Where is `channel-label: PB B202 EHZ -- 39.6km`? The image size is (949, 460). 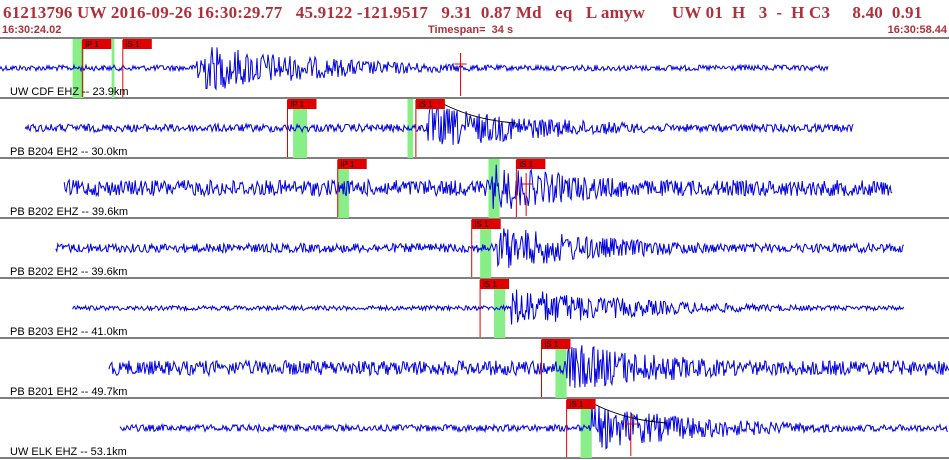 channel-label: PB B202 EHZ -- 39.6km is located at coordinates (69, 212).